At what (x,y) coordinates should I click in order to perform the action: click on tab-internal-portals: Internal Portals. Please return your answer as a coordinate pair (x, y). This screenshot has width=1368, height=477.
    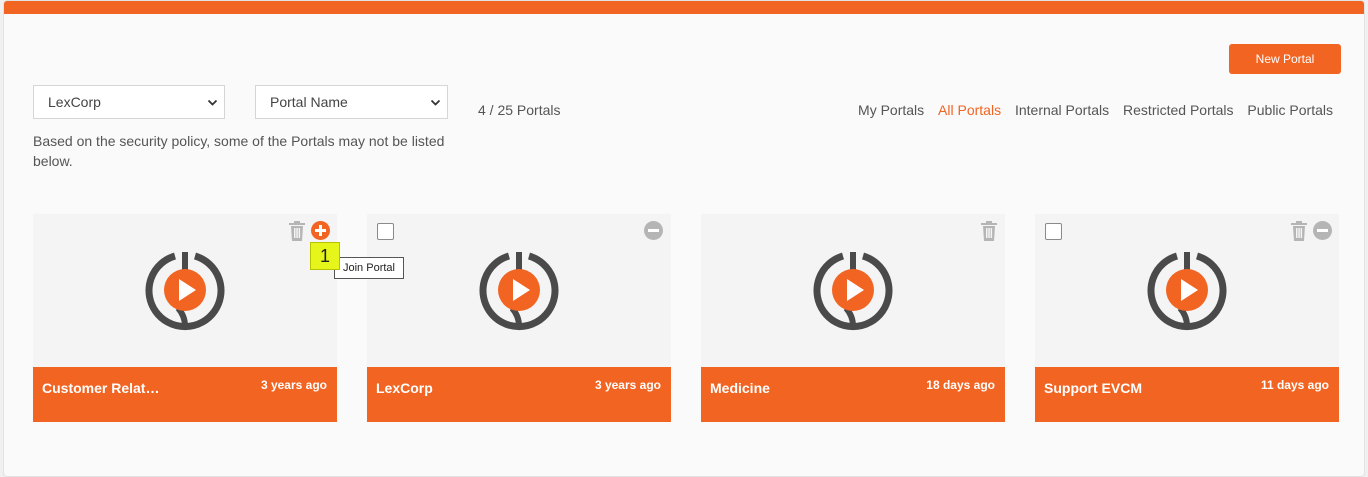
    Looking at the image, I should click on (1062, 110).